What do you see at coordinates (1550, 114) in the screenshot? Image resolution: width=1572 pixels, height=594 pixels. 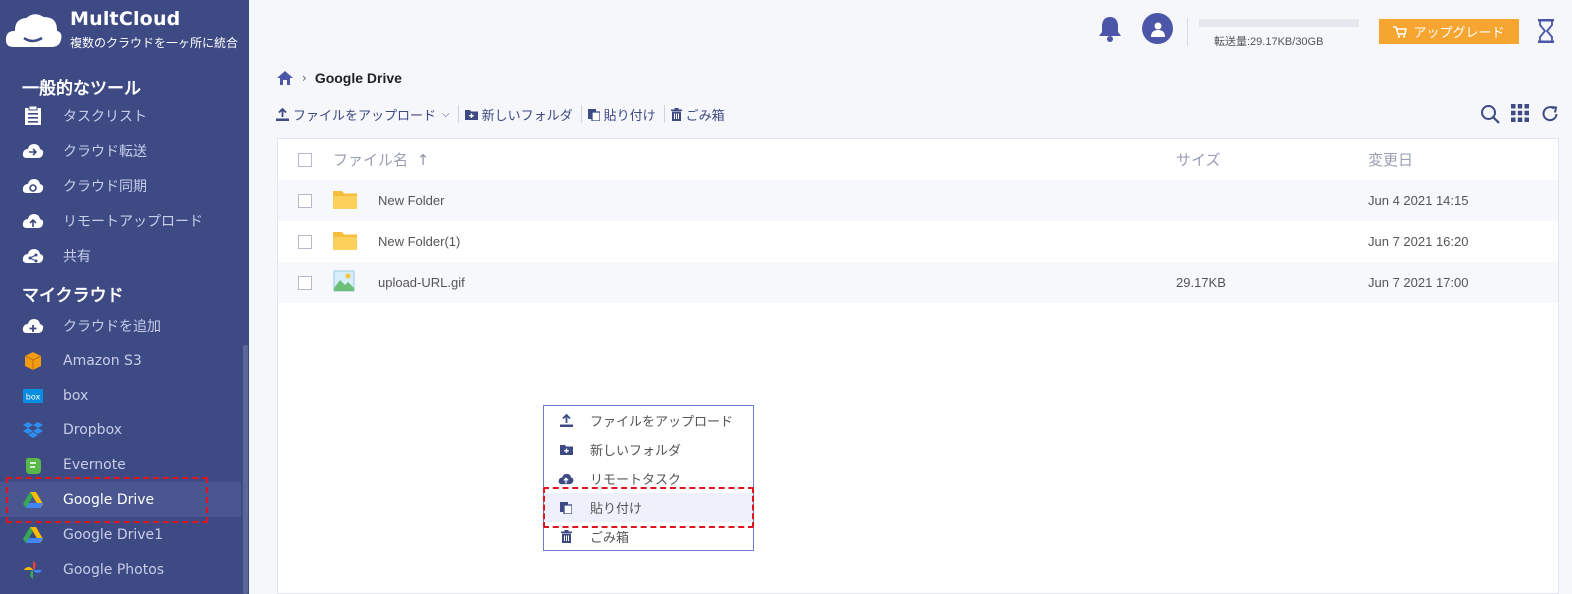 I see `refresh-icon` at bounding box center [1550, 114].